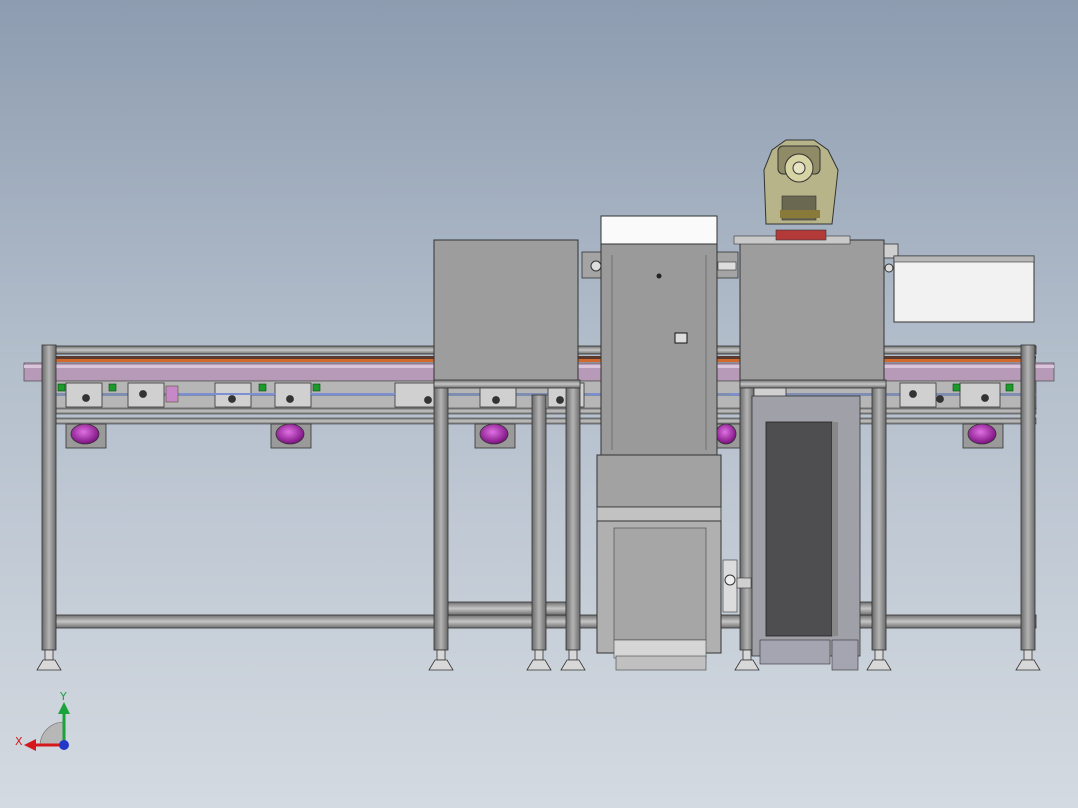 Image resolution: width=1078 pixels, height=808 pixels. I want to click on x-axis-label: X, so click(19, 741).